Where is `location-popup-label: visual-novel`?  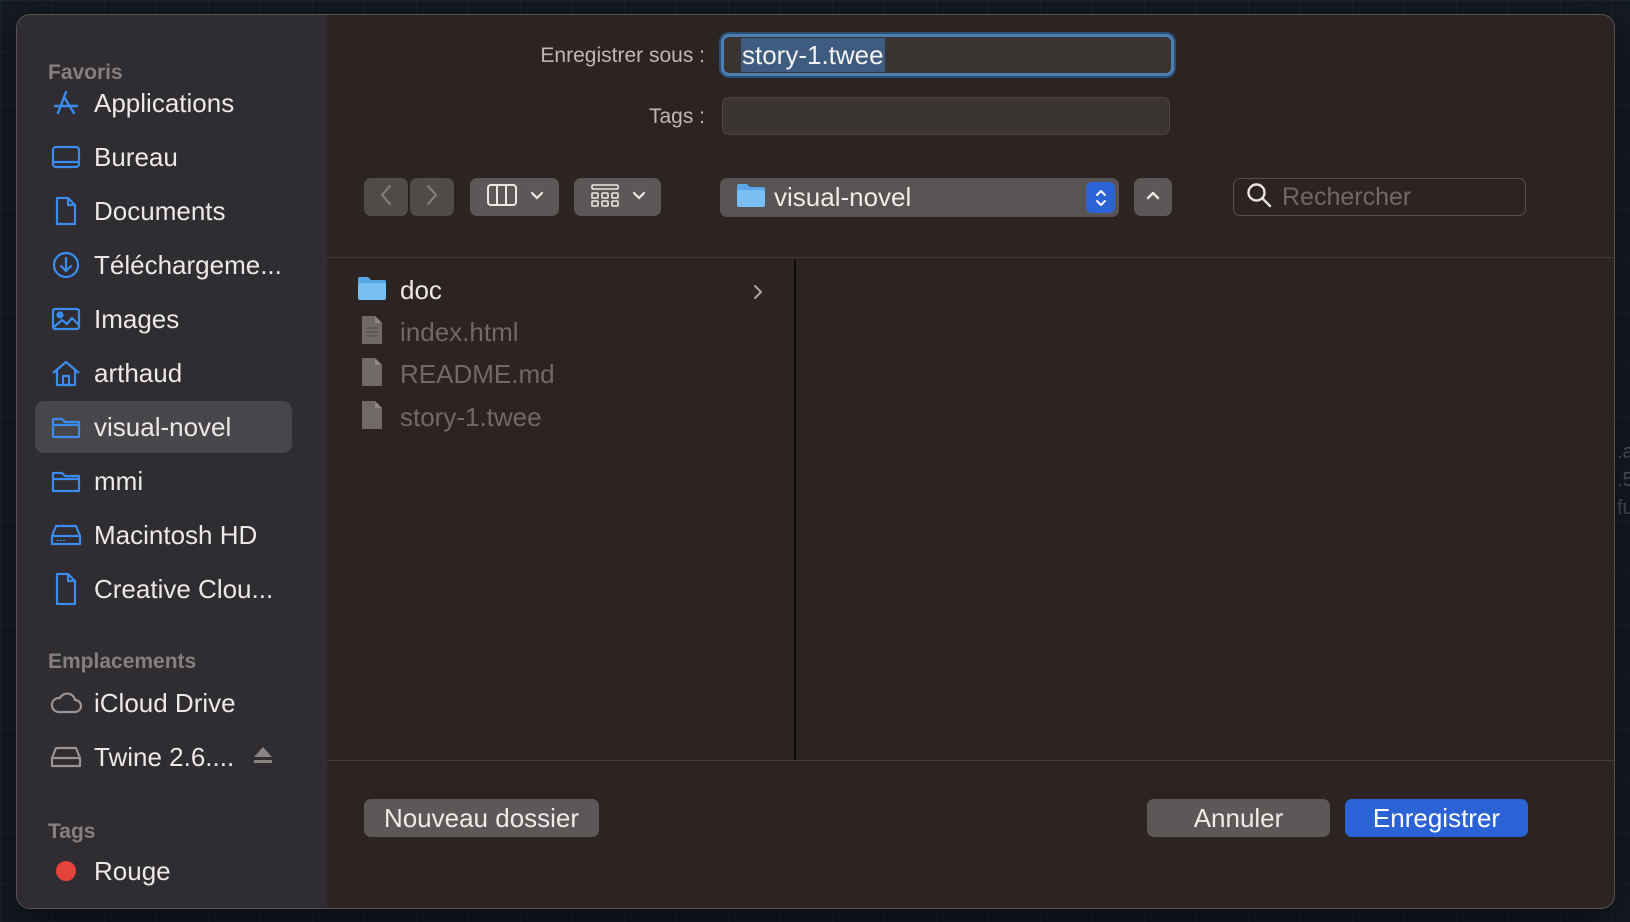
location-popup-label: visual-novel is located at coordinates (843, 197).